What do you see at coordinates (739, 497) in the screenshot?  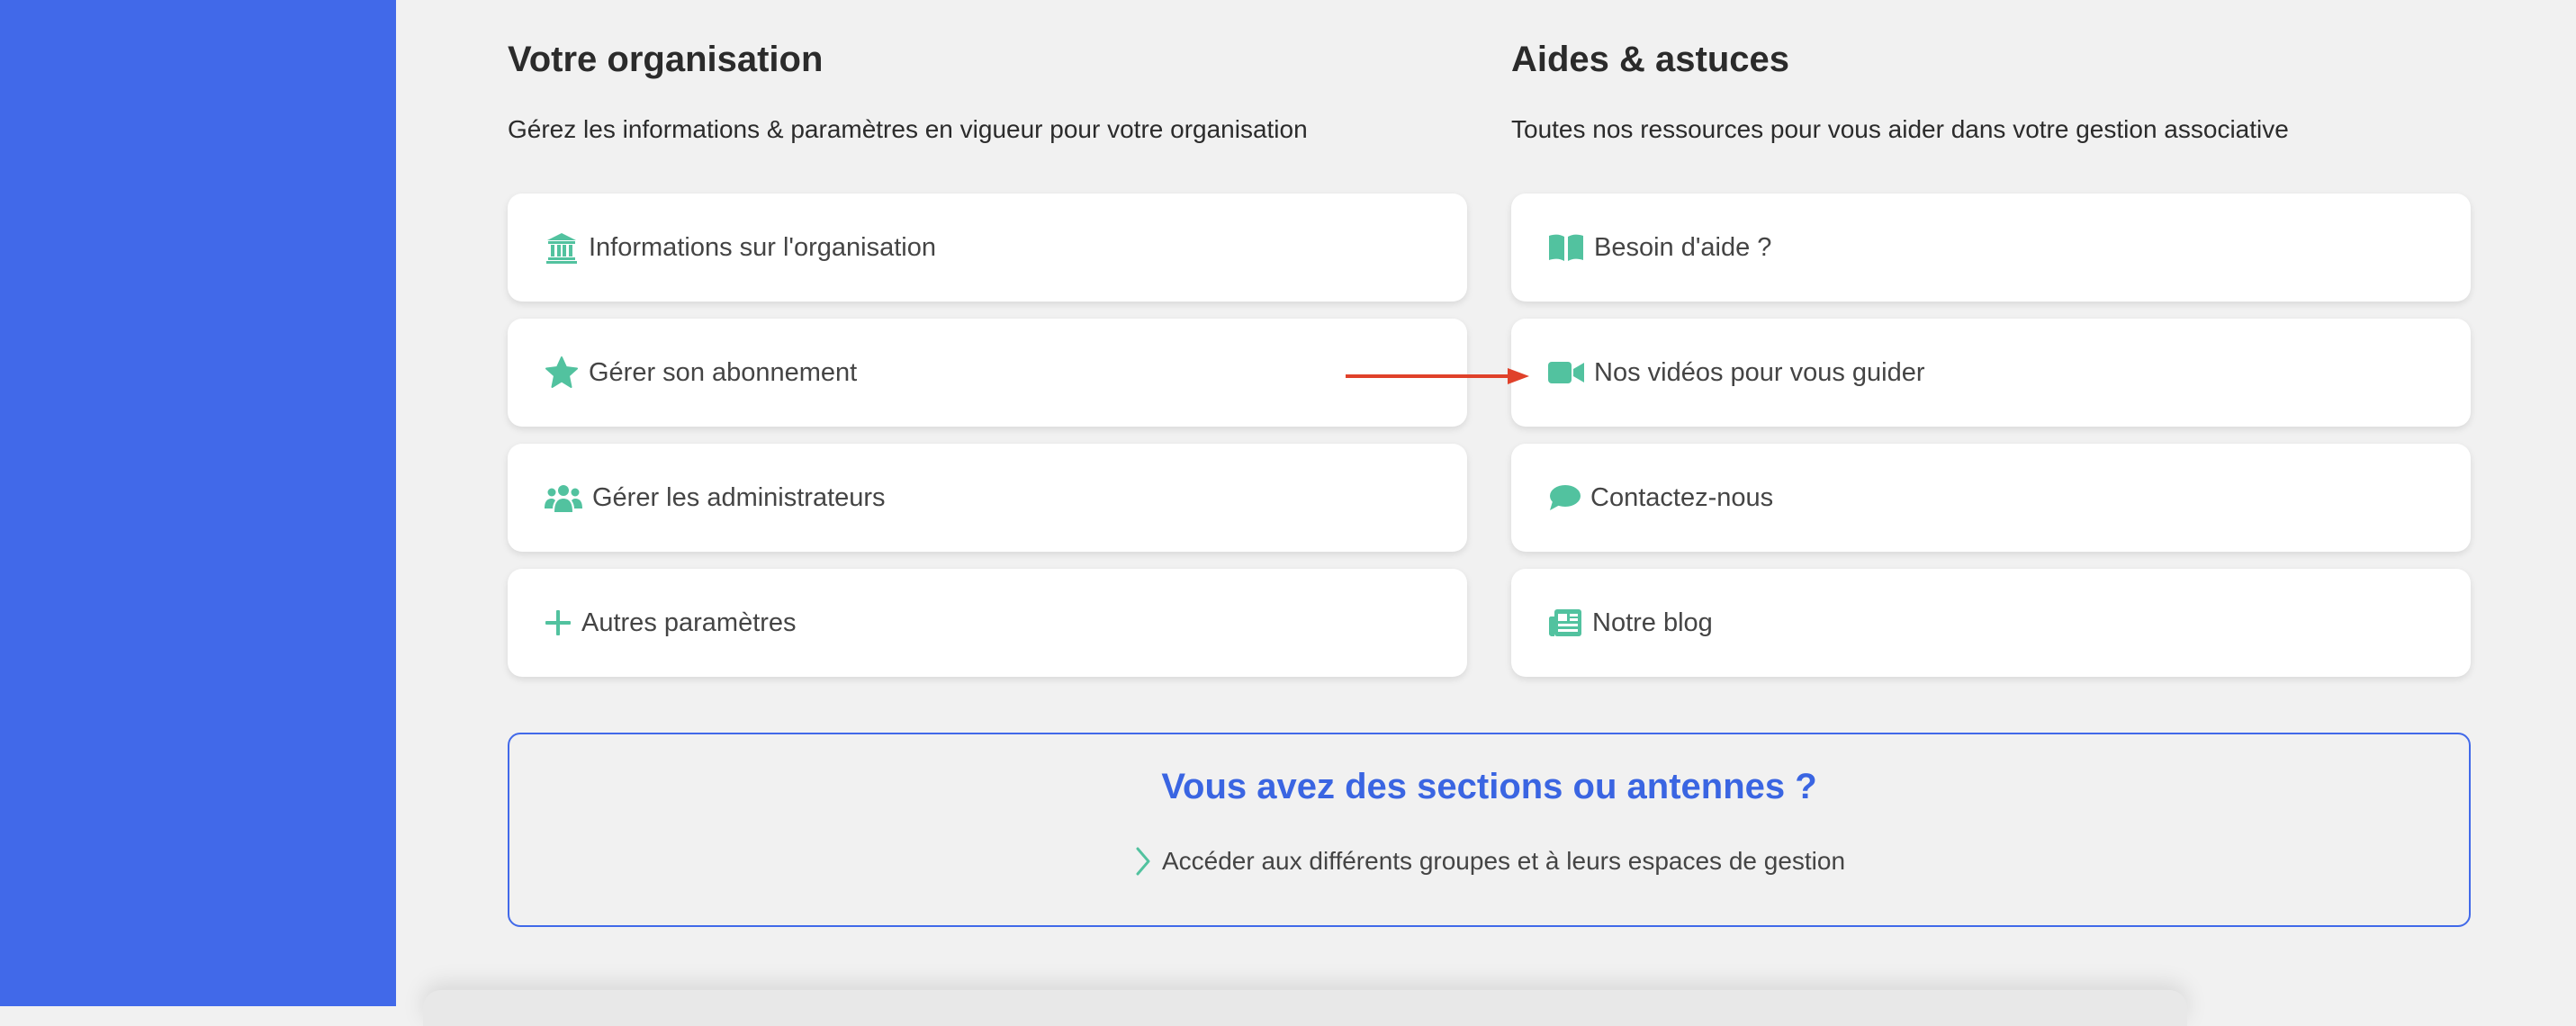 I see `manage-admins-label: Gérer les administrateurs` at bounding box center [739, 497].